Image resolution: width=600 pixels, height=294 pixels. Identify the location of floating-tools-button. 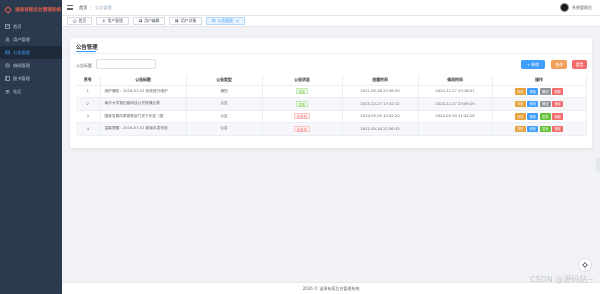
(585, 265).